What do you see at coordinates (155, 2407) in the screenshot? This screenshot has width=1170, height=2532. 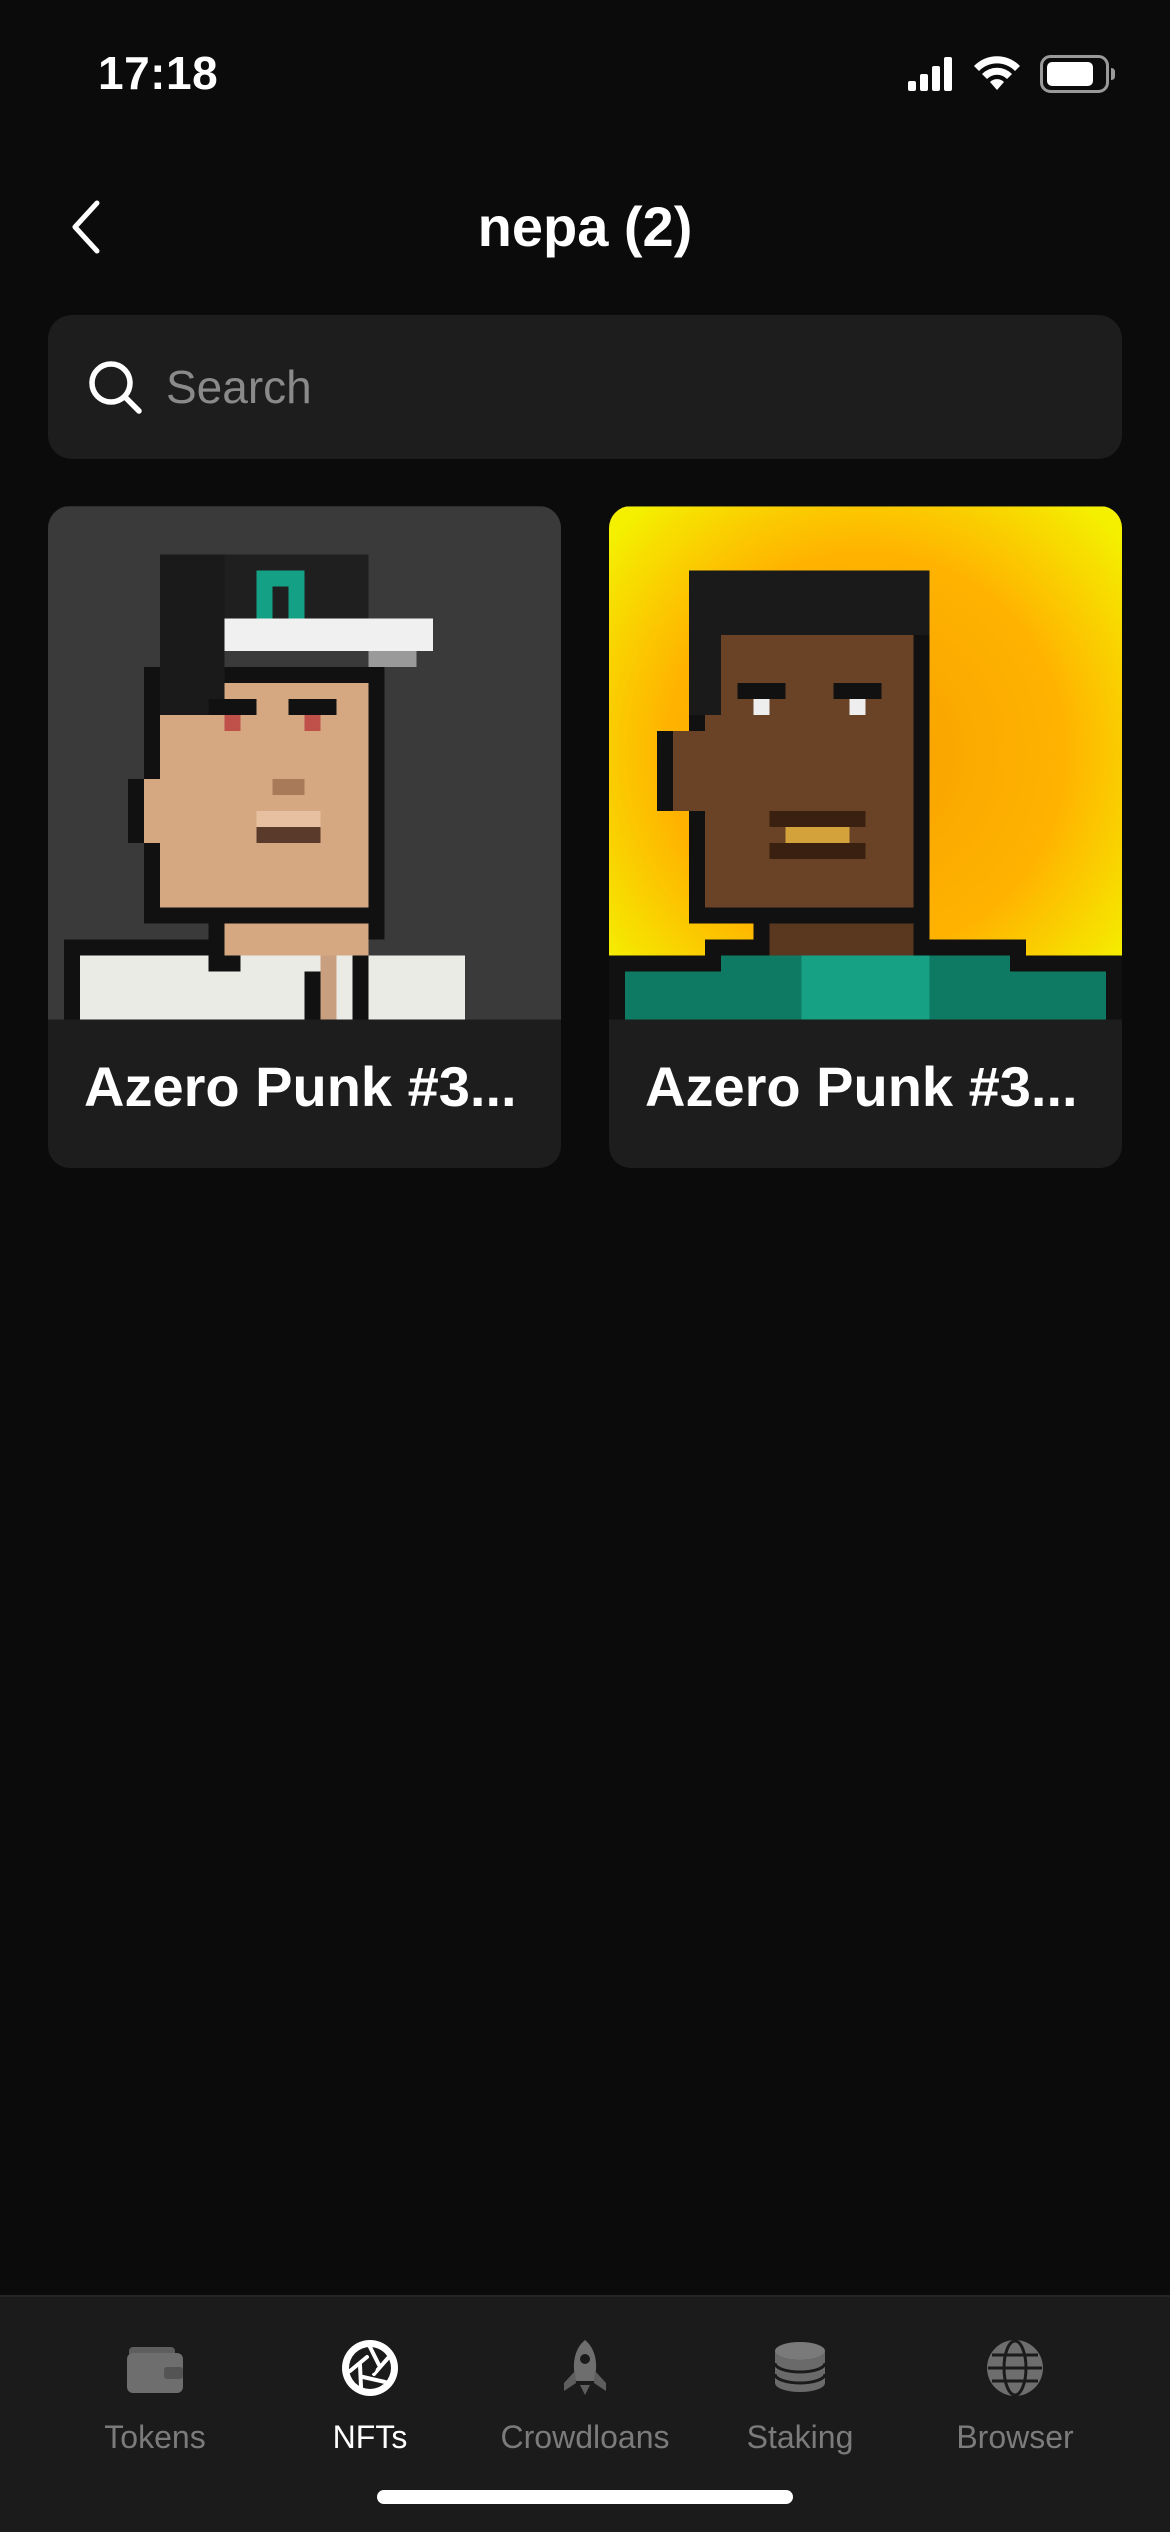 I see `tab-tokens: Tokens` at bounding box center [155, 2407].